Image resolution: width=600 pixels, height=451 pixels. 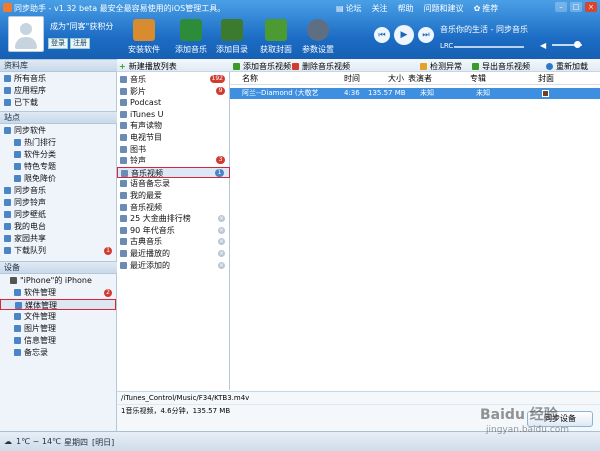 I want to click on sidebar-item-2: 已下载, so click(x=58, y=102).